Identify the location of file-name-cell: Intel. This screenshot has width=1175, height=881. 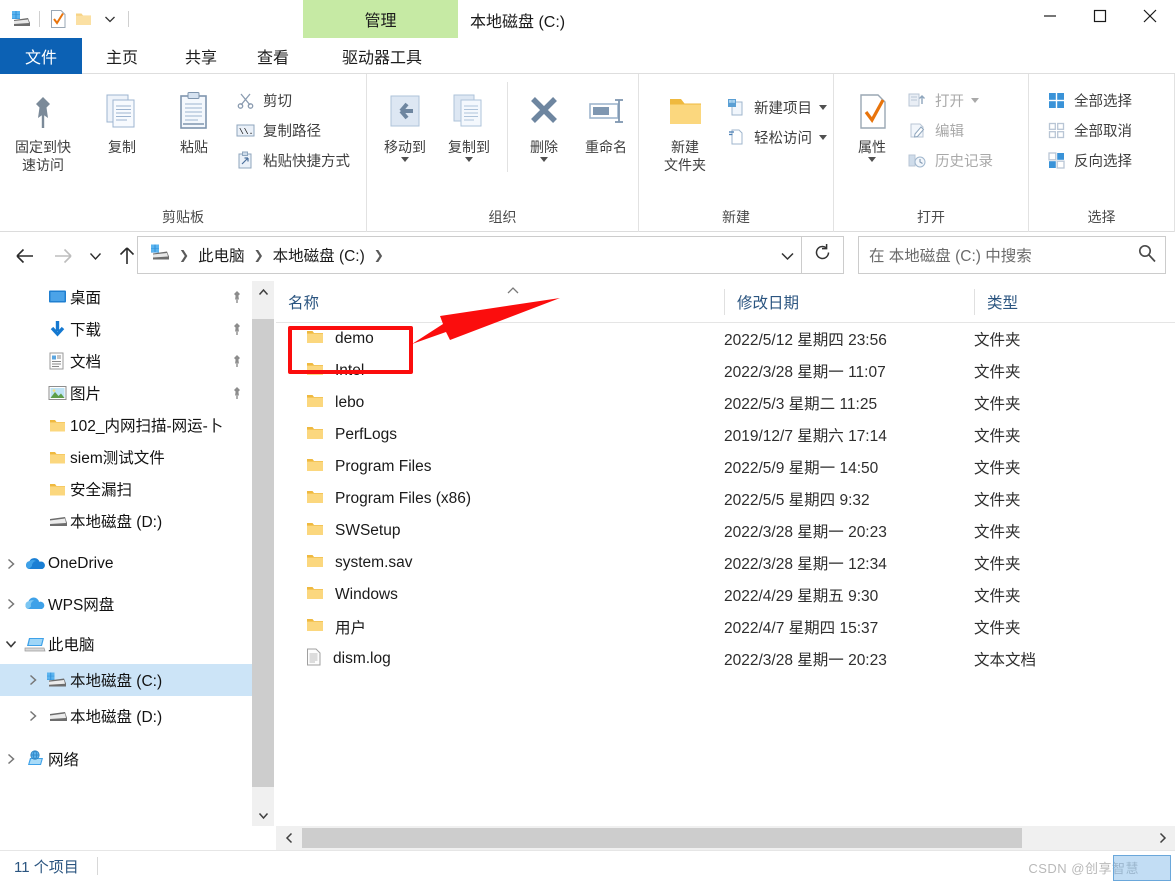
(500, 371).